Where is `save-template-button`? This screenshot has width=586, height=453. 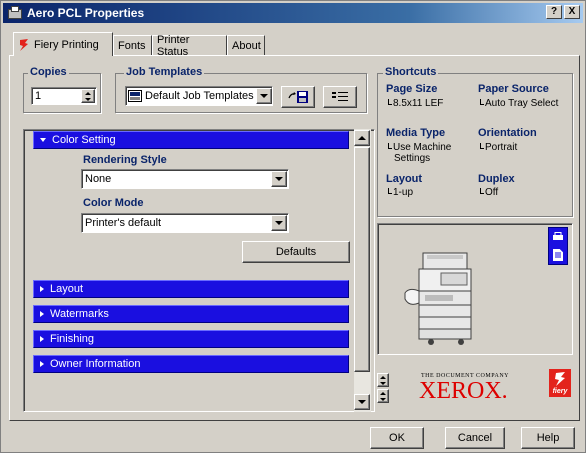 save-template-button is located at coordinates (298, 97).